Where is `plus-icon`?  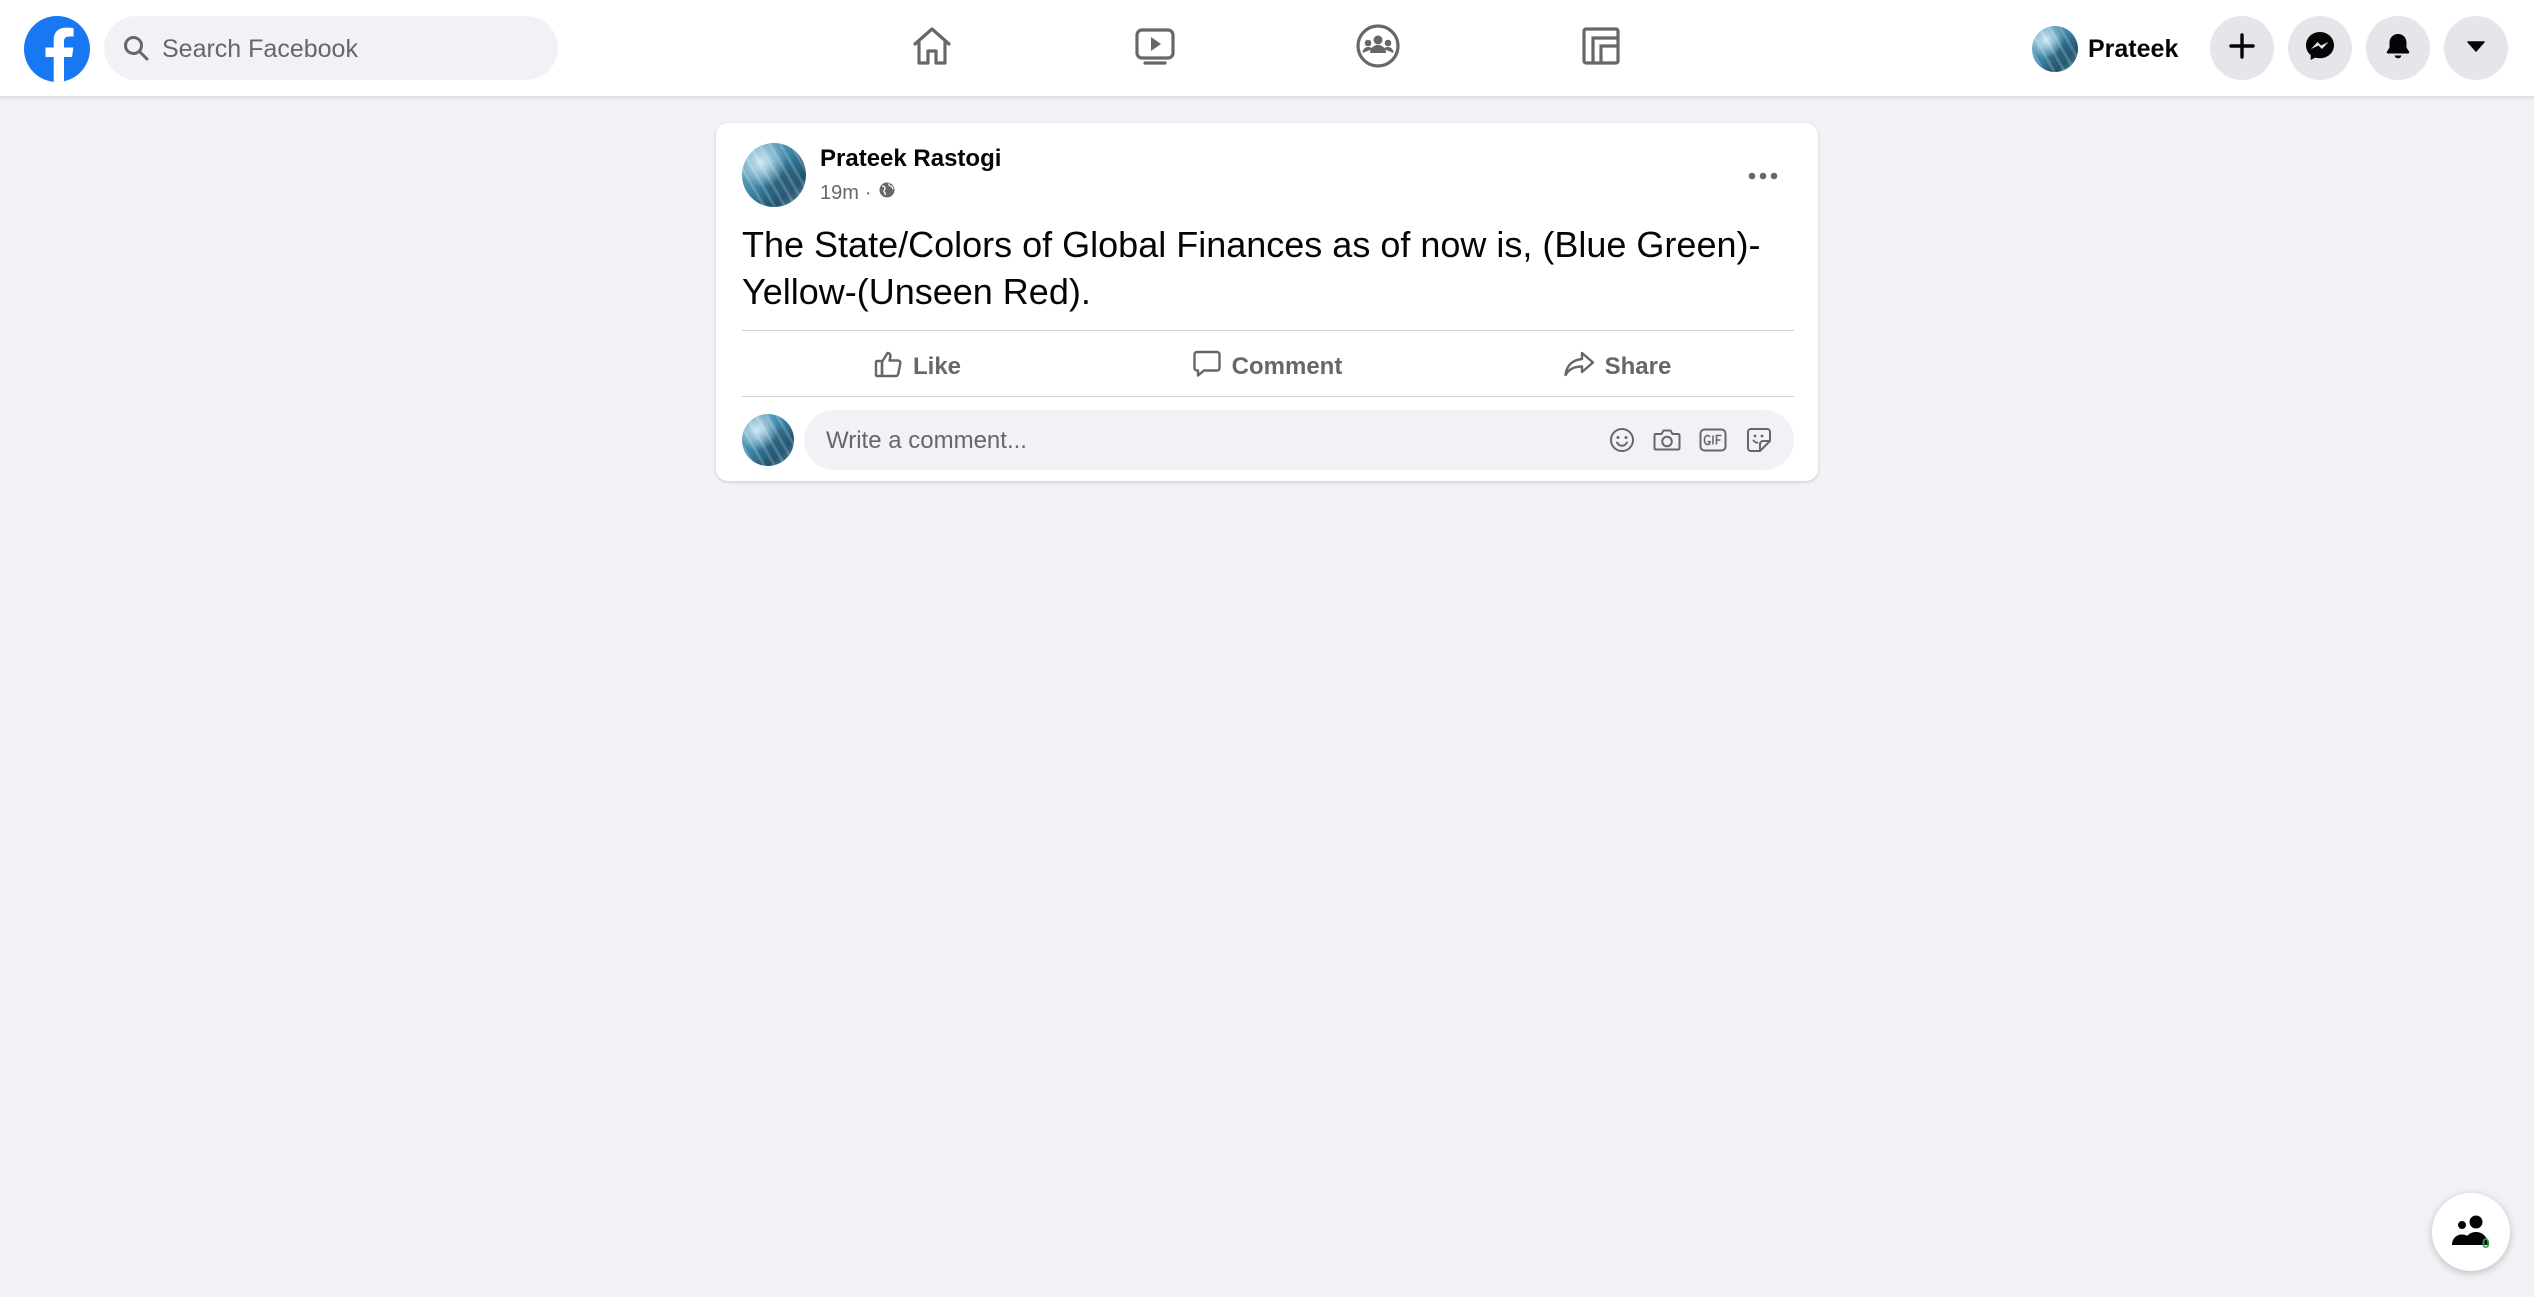
plus-icon is located at coordinates (2242, 48).